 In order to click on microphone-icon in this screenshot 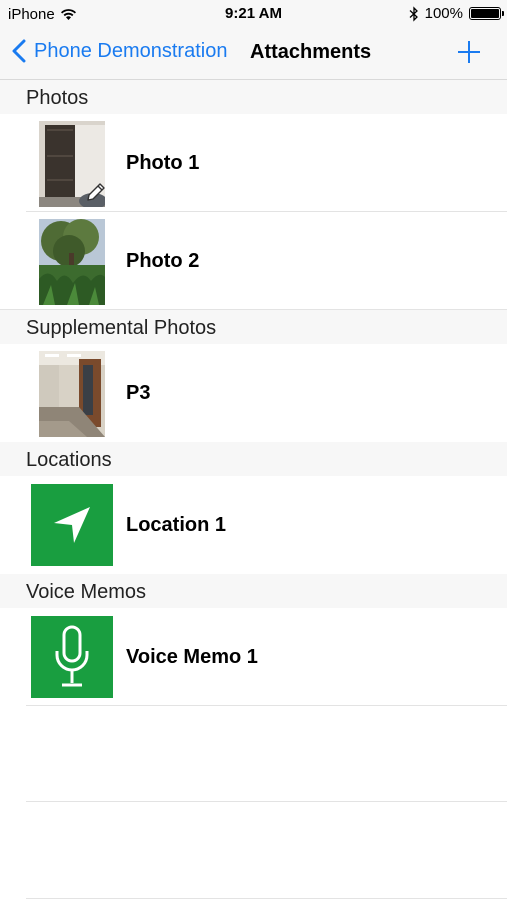, I will do `click(72, 656)`.